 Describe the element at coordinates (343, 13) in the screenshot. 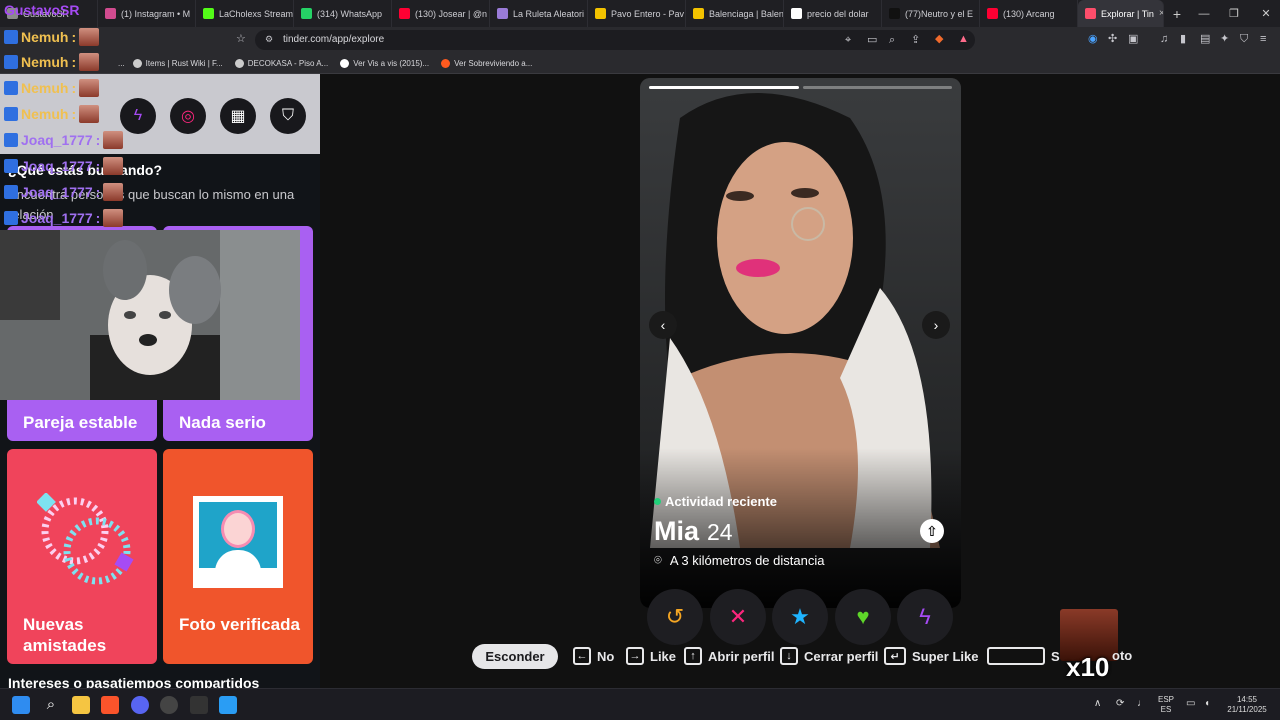

I see `tab: (314) WhatsApp` at that location.